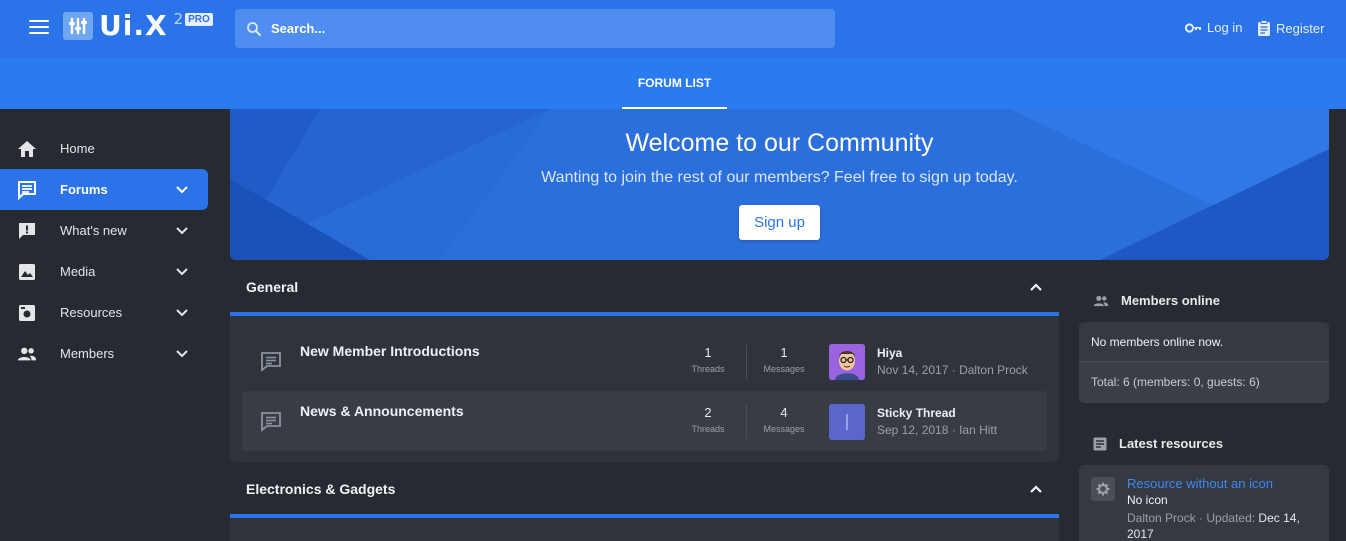 The width and height of the screenshot is (1346, 541). I want to click on members-online-header: Members online, so click(1156, 300).